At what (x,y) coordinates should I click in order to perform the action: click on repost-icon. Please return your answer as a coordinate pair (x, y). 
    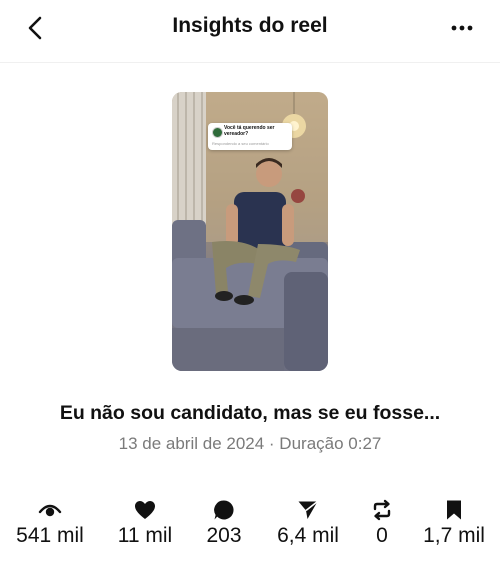
    Looking at the image, I should click on (382, 510).